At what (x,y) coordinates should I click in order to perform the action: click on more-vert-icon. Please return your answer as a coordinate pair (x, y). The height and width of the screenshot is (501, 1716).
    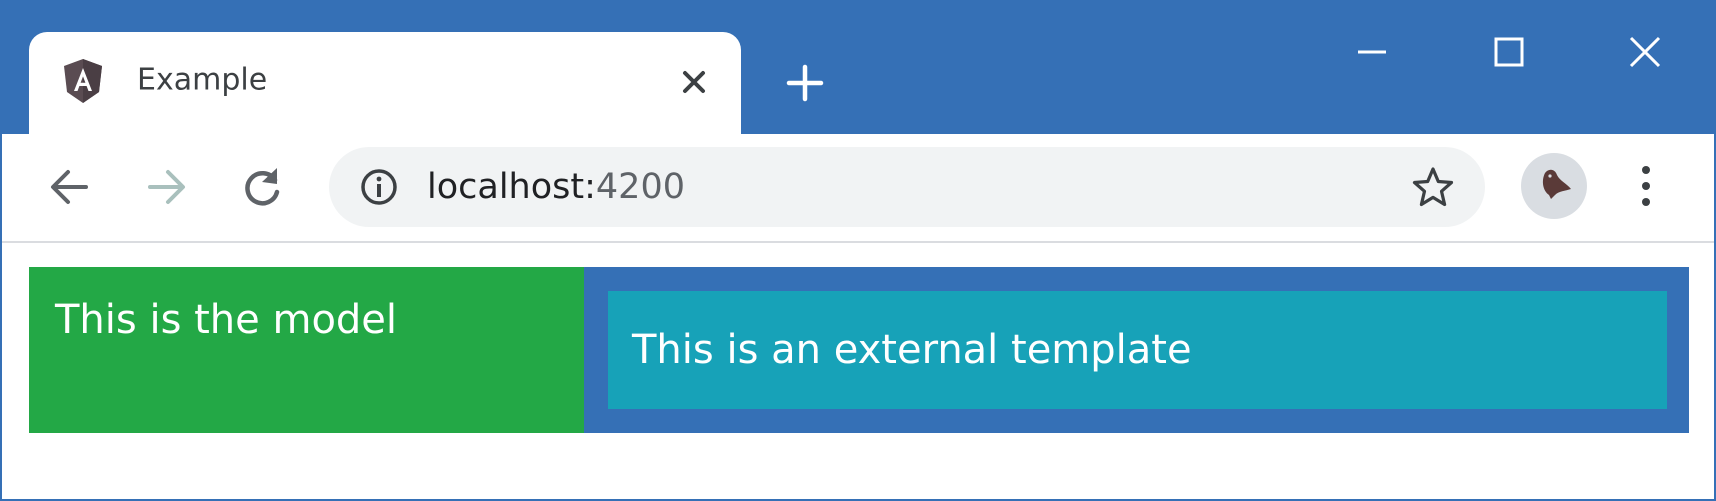
    Looking at the image, I should click on (1646, 186).